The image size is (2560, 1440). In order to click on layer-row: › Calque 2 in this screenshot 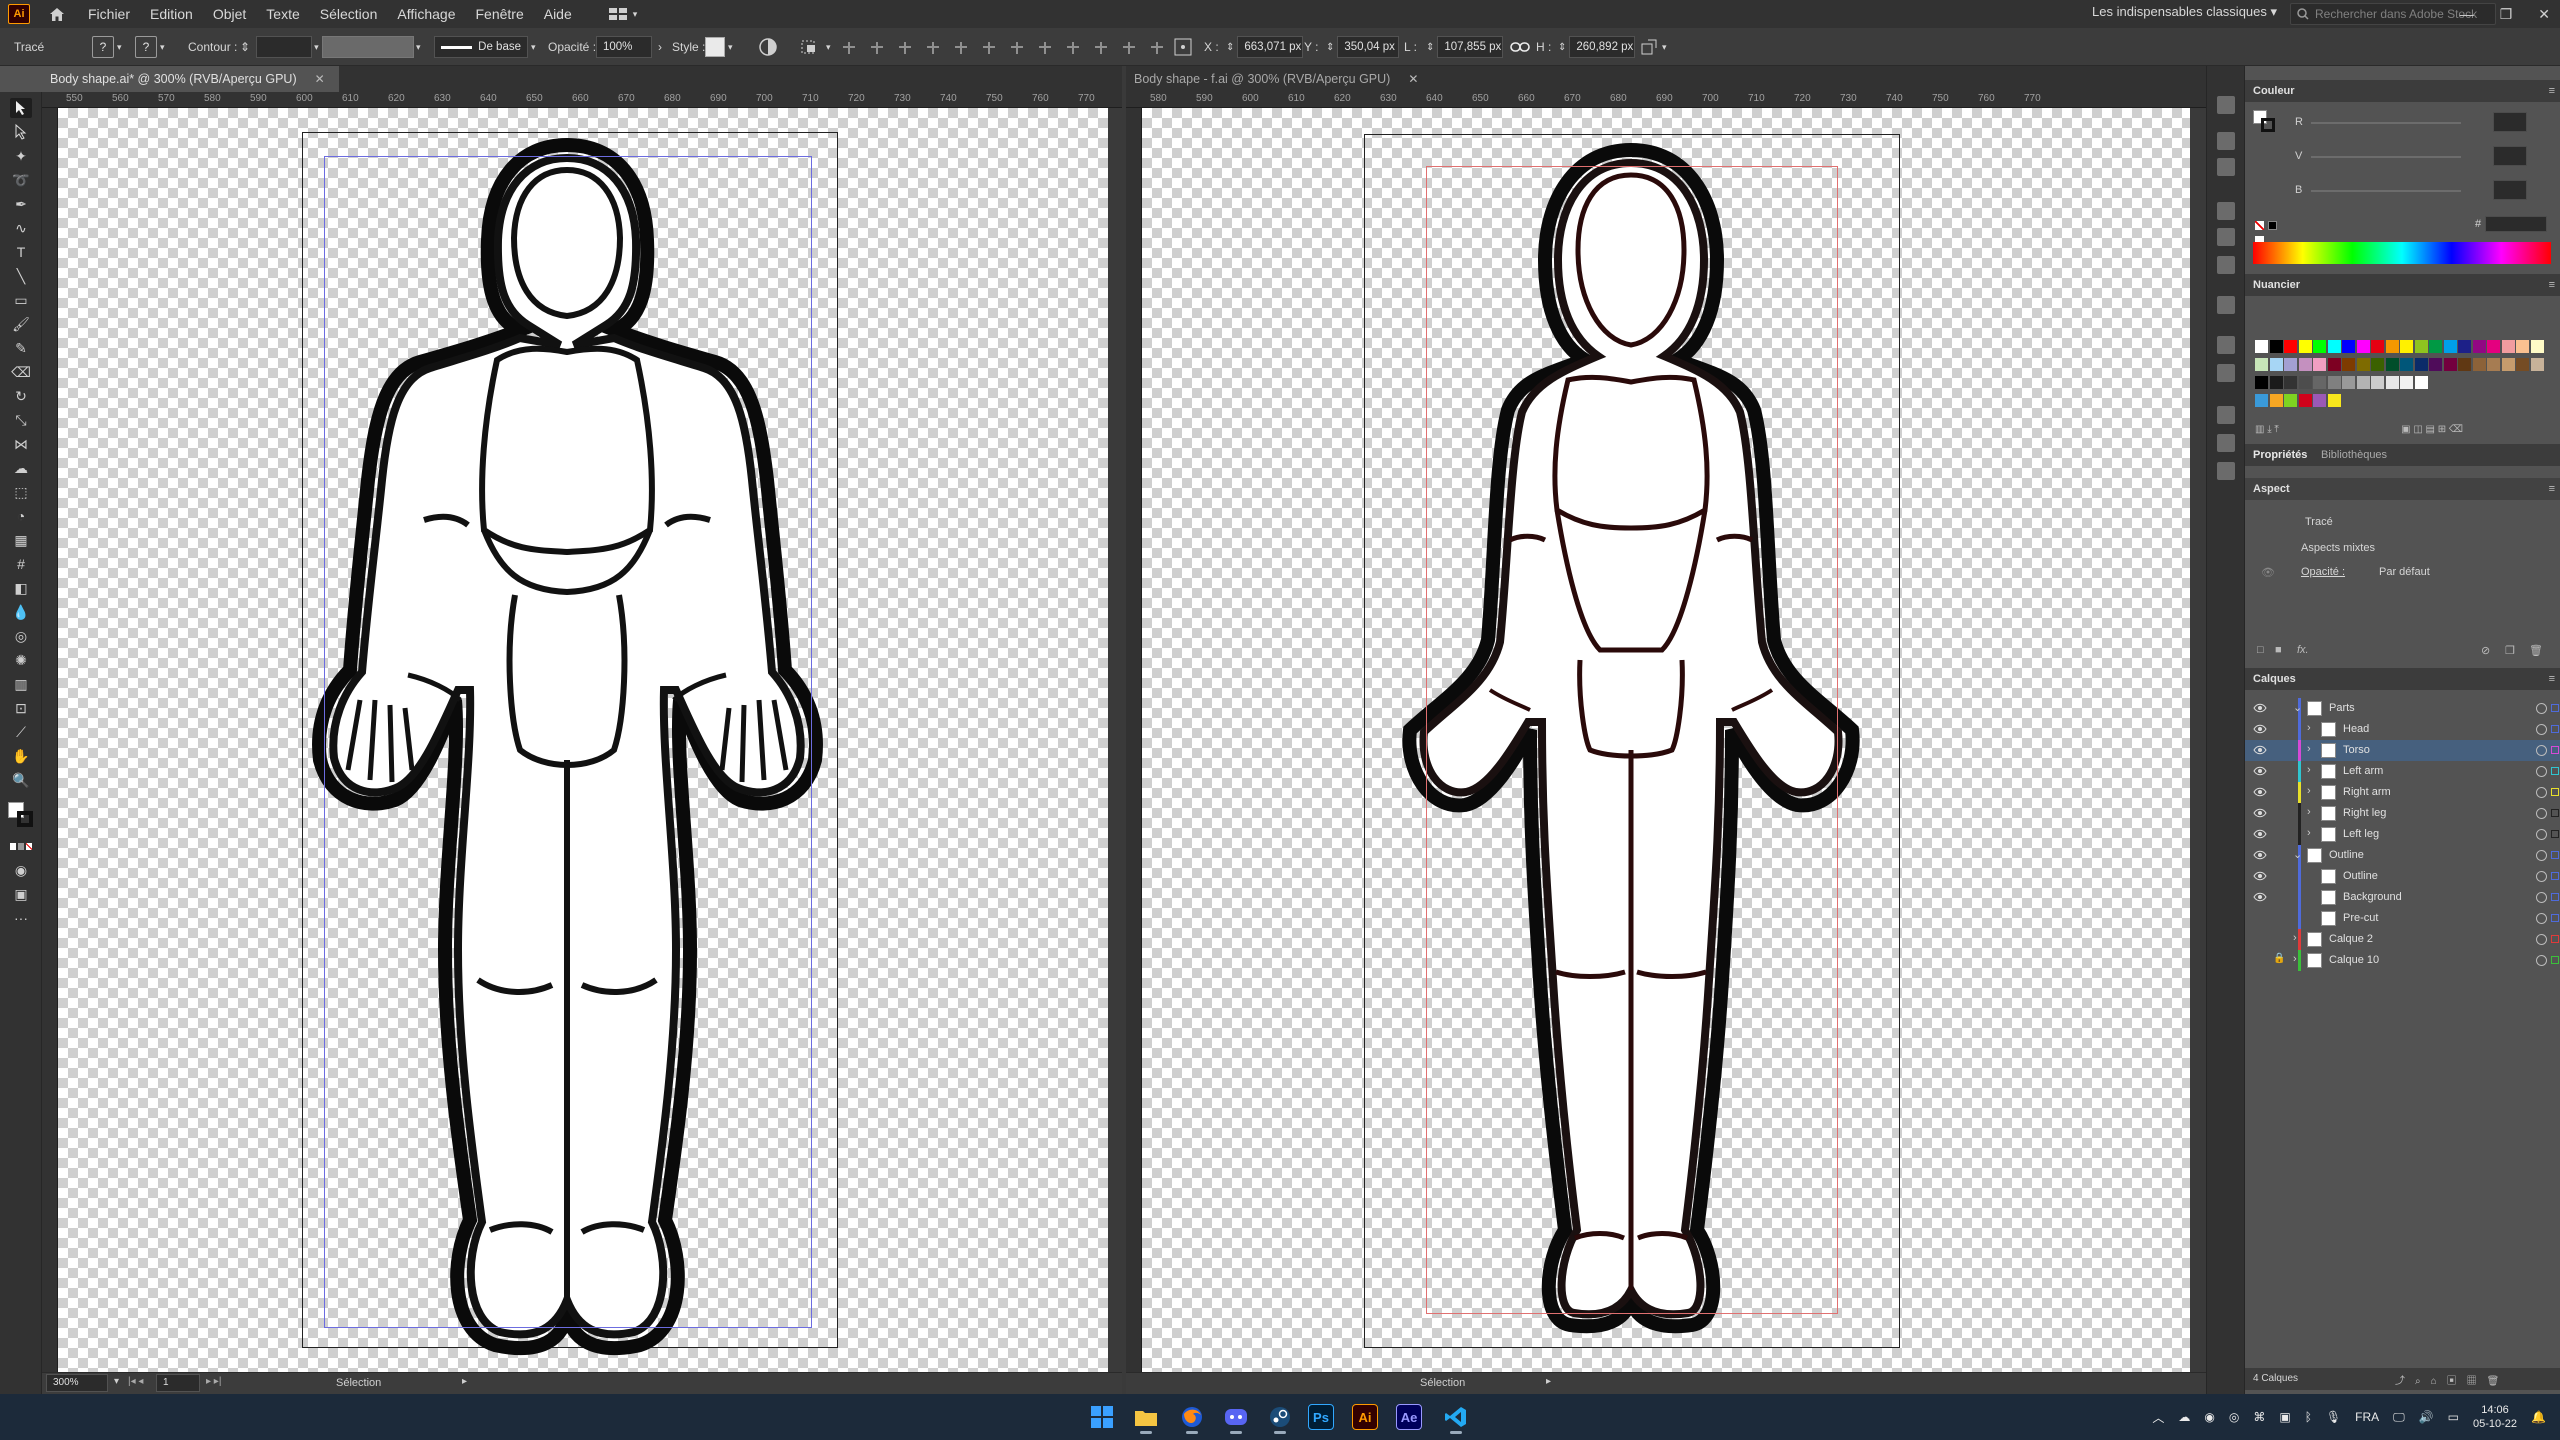, I will do `click(2402, 939)`.